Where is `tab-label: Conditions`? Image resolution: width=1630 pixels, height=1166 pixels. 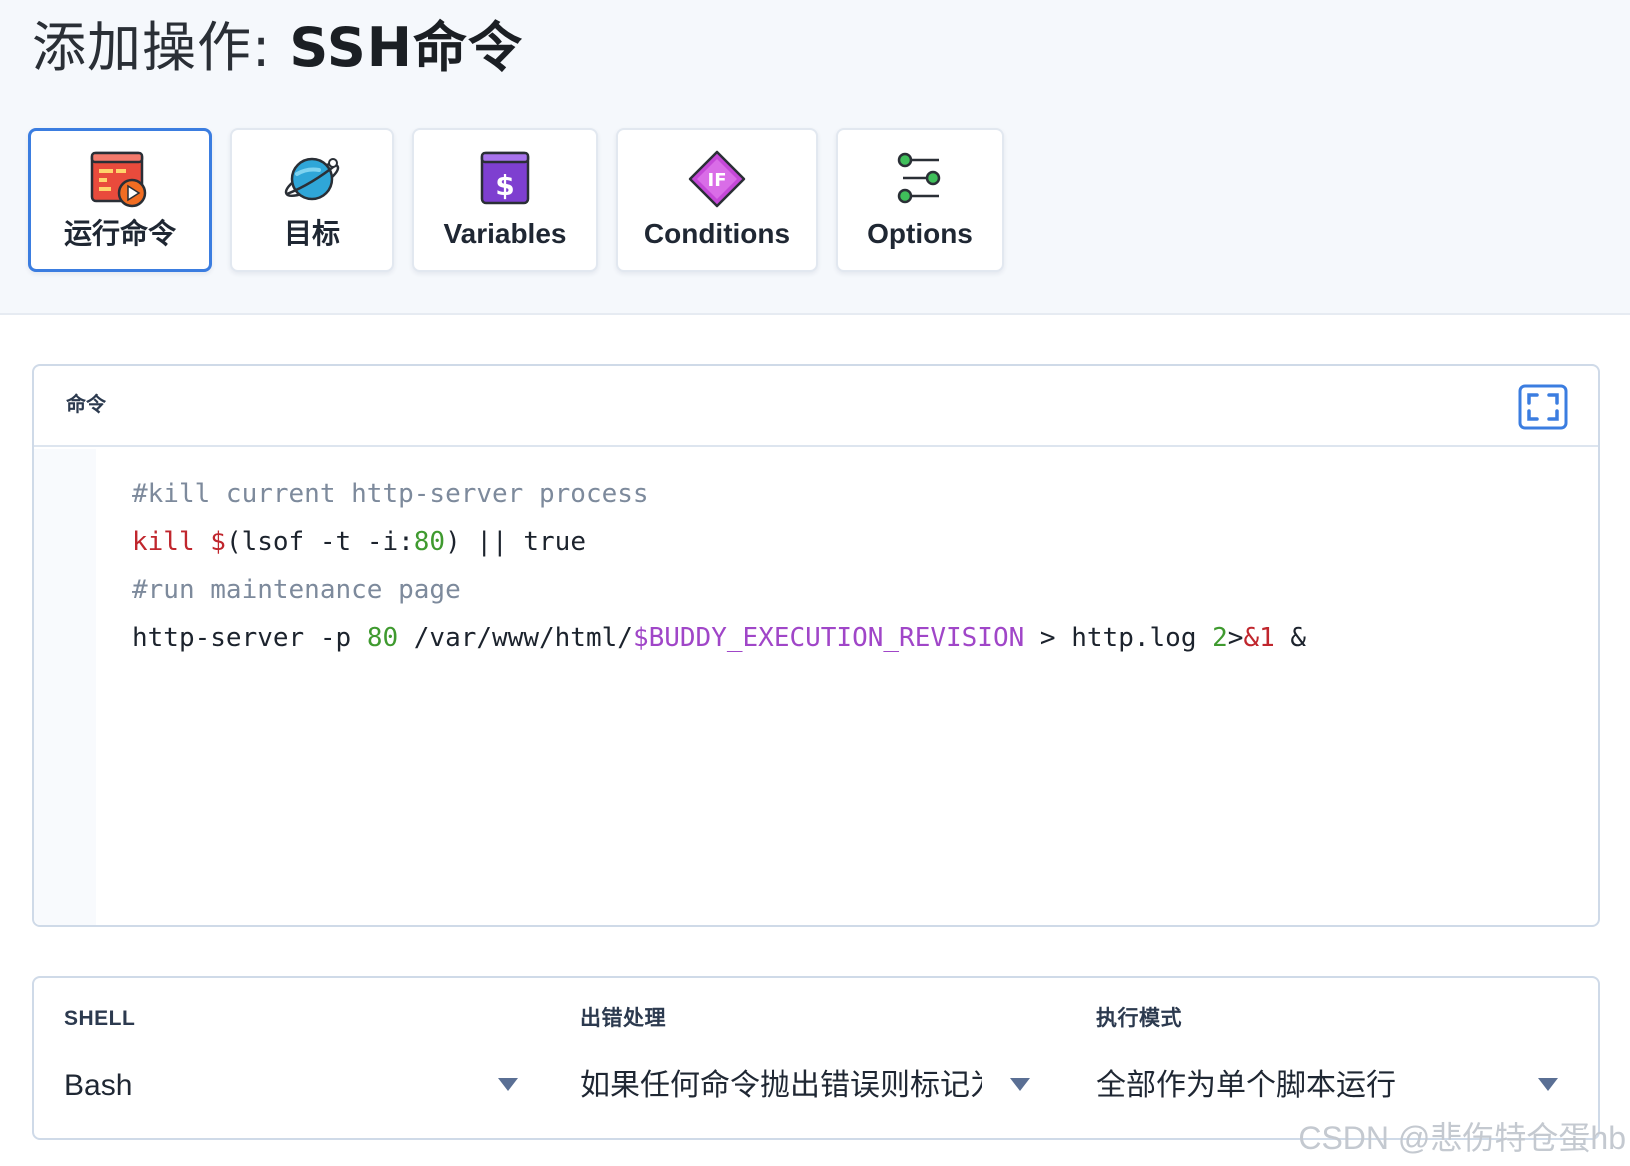 tab-label: Conditions is located at coordinates (717, 233).